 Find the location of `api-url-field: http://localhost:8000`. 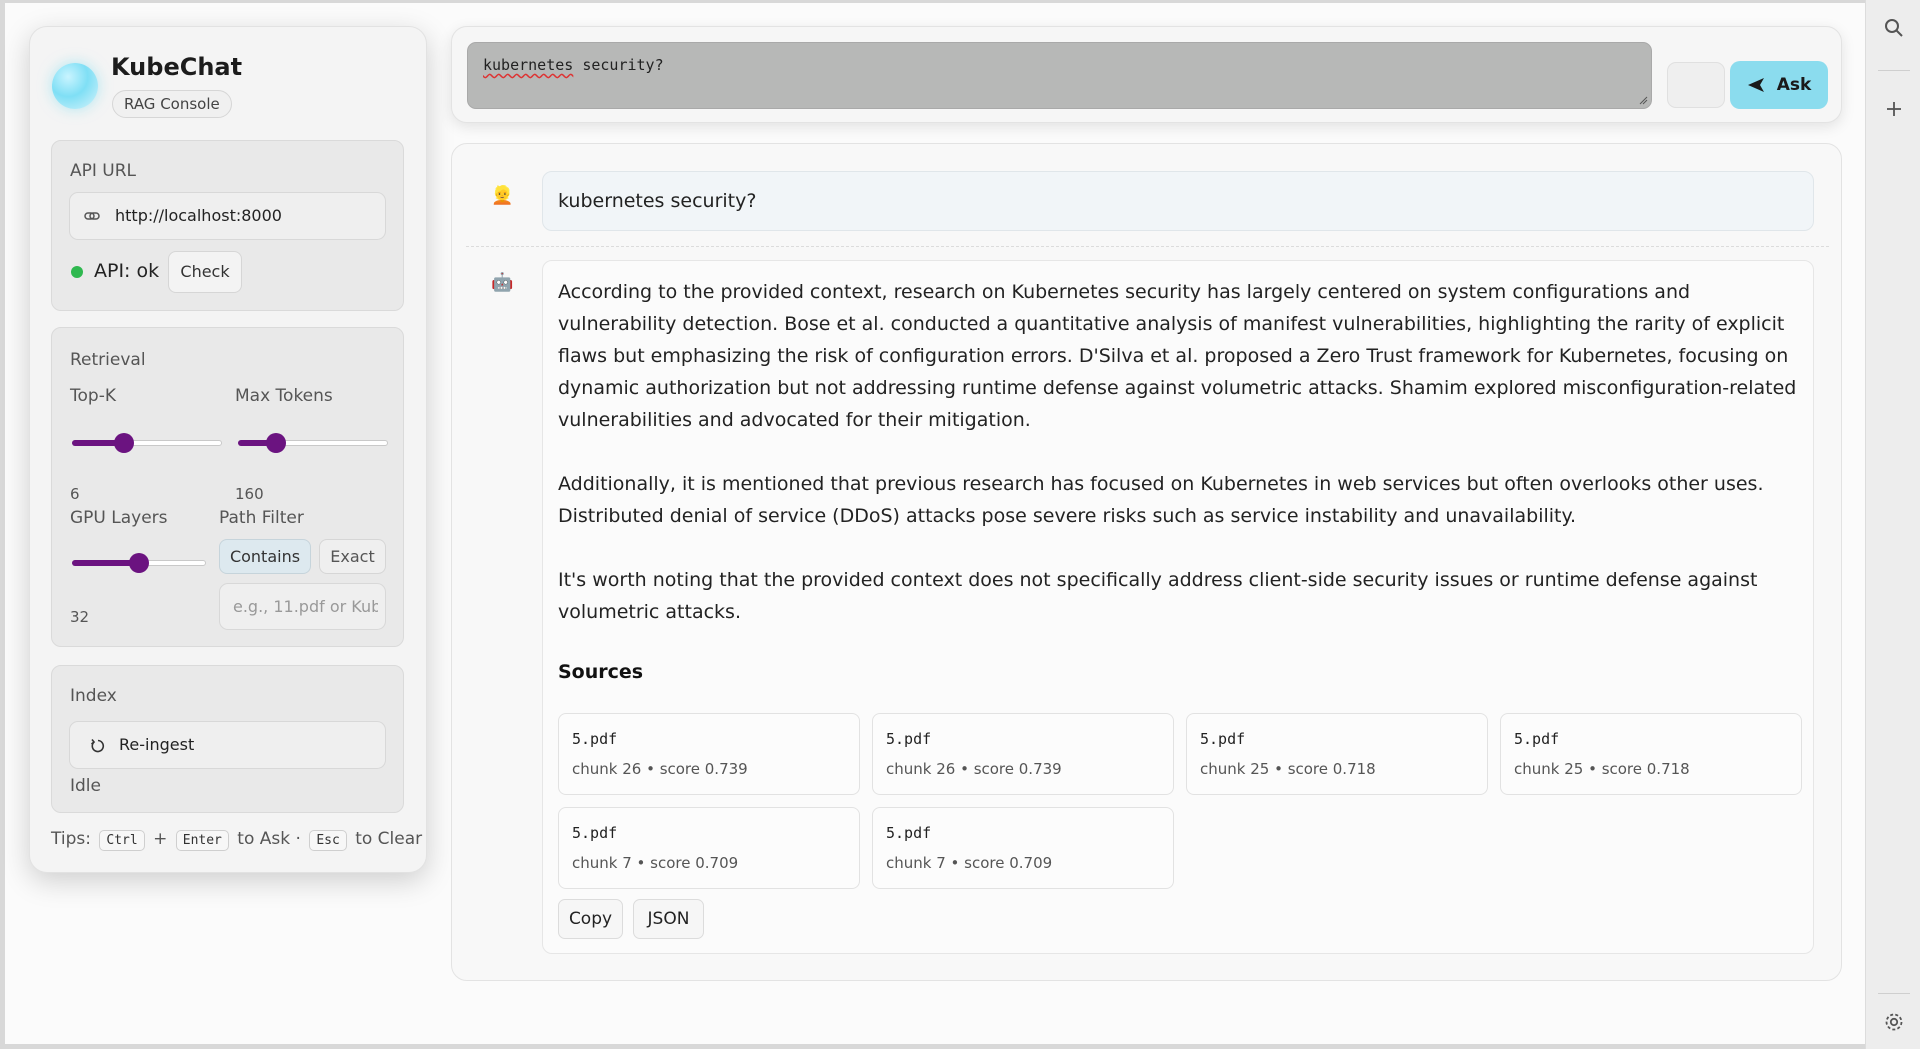

api-url-field: http://localhost:8000 is located at coordinates (227, 216).